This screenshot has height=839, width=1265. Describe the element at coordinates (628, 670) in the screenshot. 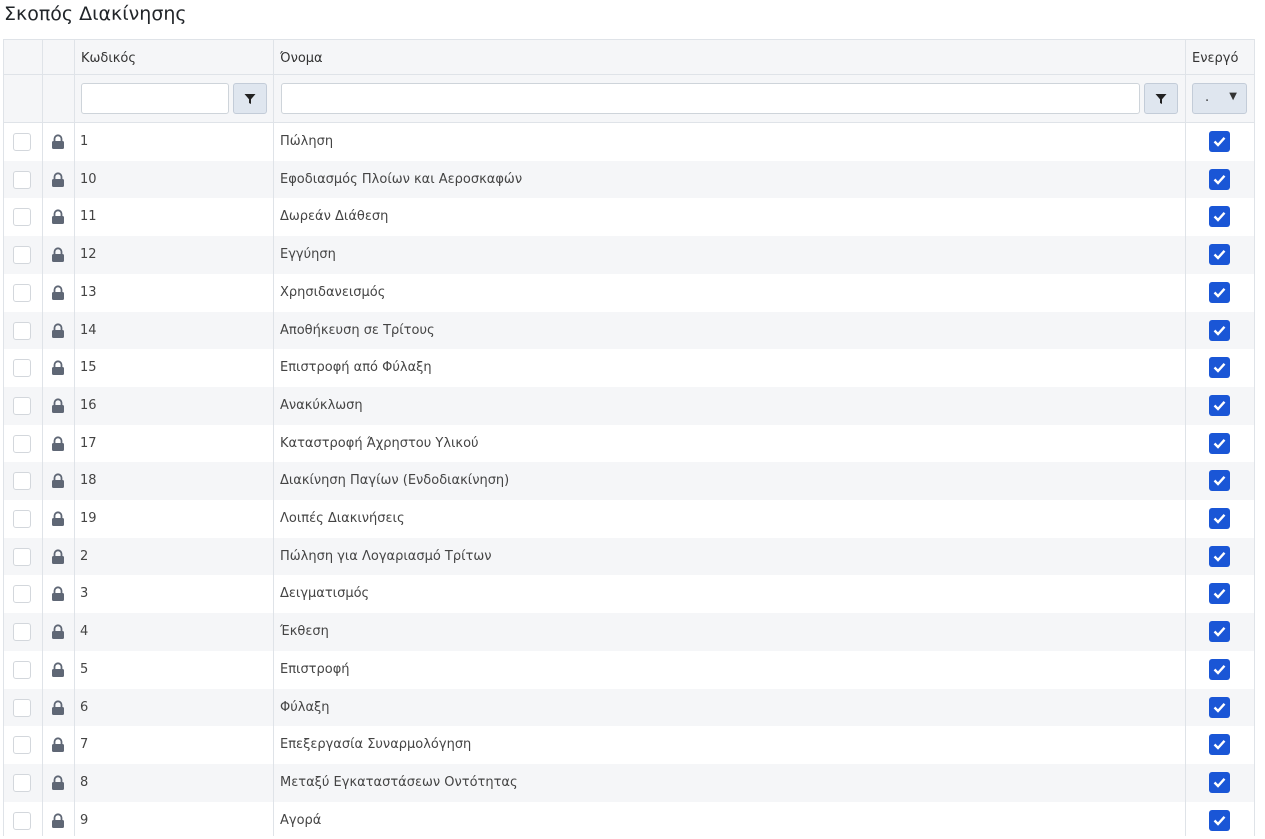

I see `table-row: 5 Επιστροφή` at that location.